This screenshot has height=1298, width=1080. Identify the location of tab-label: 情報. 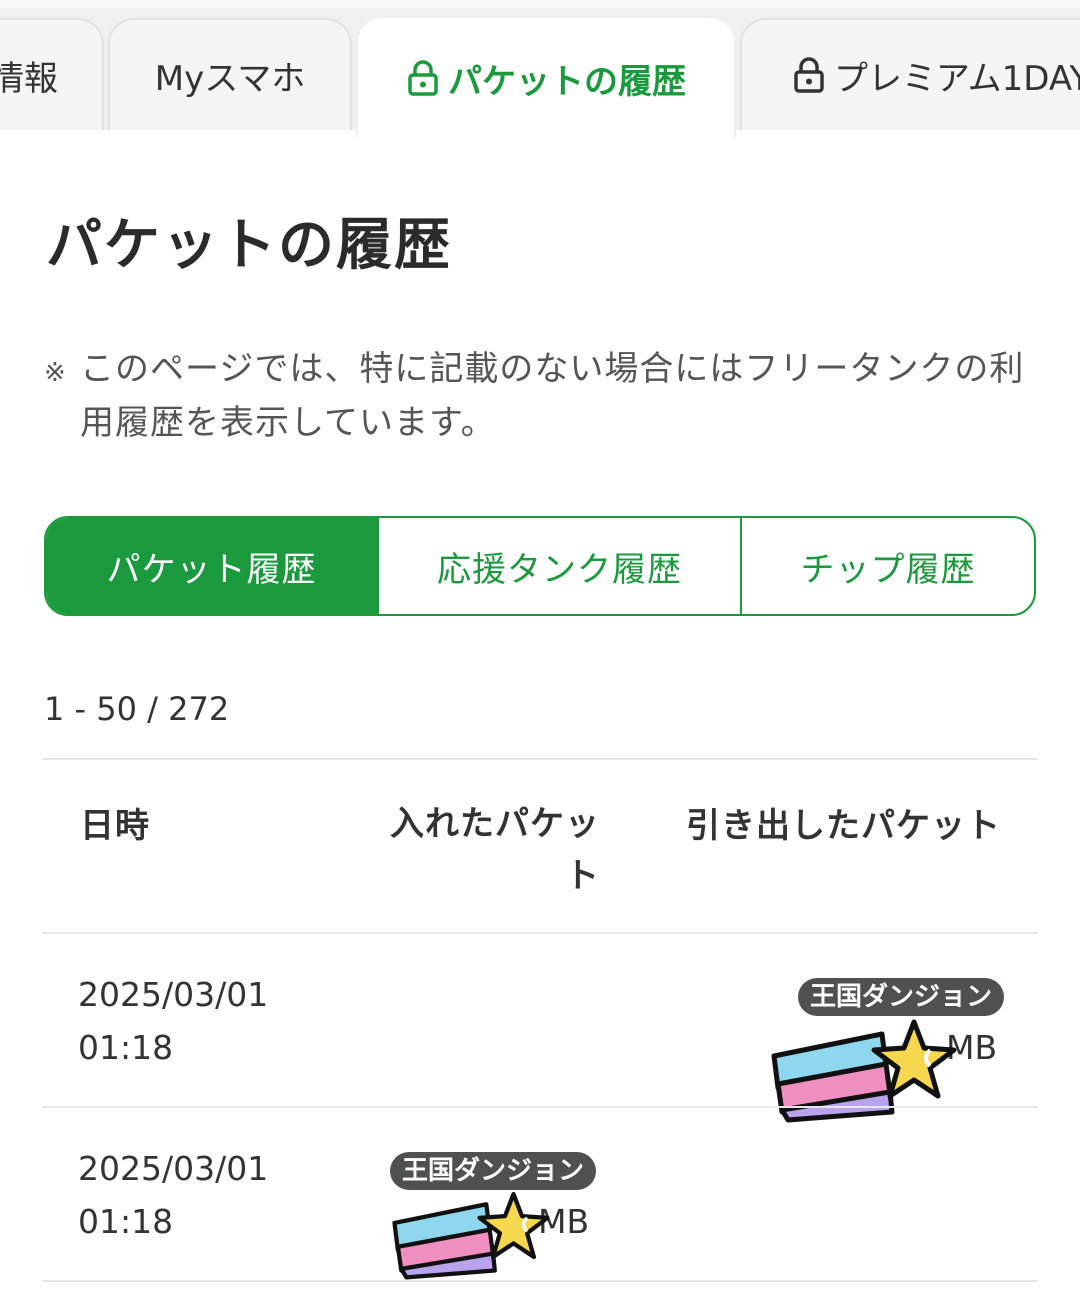
(29, 78).